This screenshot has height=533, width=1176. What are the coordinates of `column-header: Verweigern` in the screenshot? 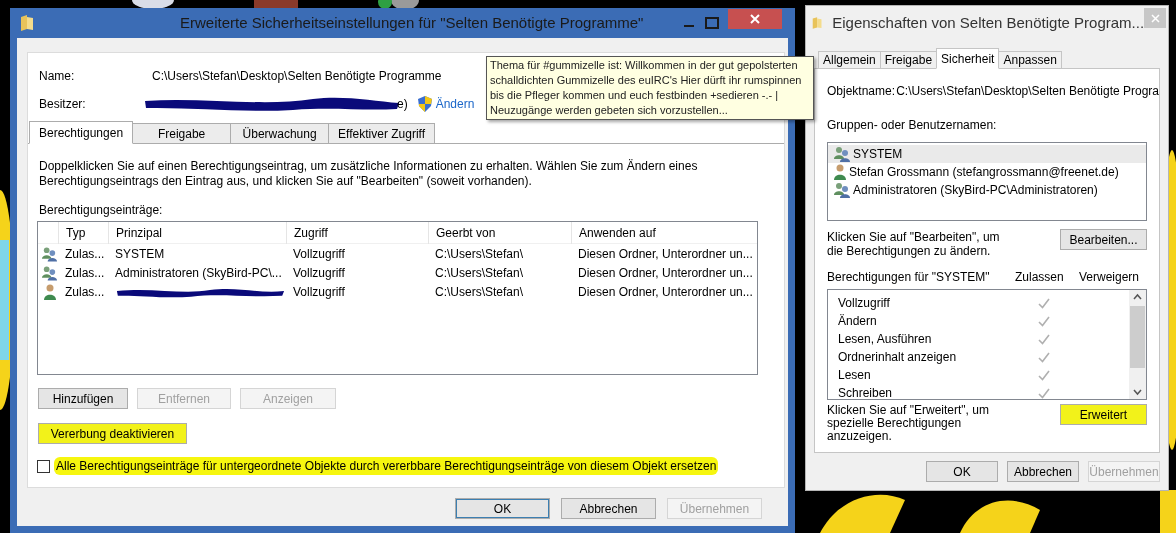 It's located at (1109, 277).